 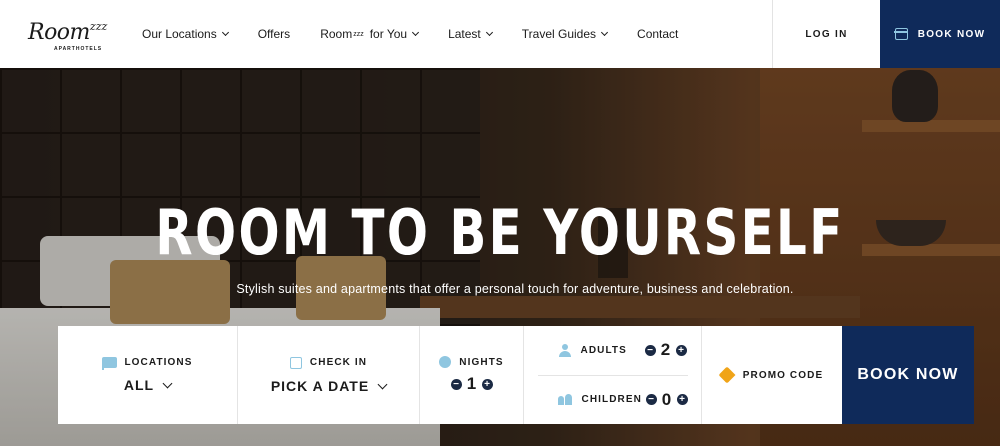 I want to click on nav-room-for-you: Room zzz for You, so click(x=370, y=34).